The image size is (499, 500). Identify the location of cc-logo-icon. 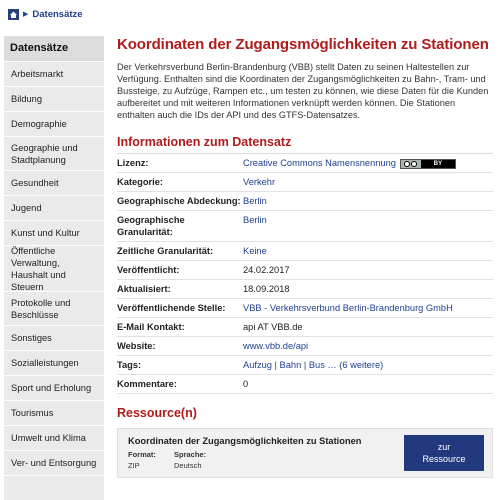
(410, 163).